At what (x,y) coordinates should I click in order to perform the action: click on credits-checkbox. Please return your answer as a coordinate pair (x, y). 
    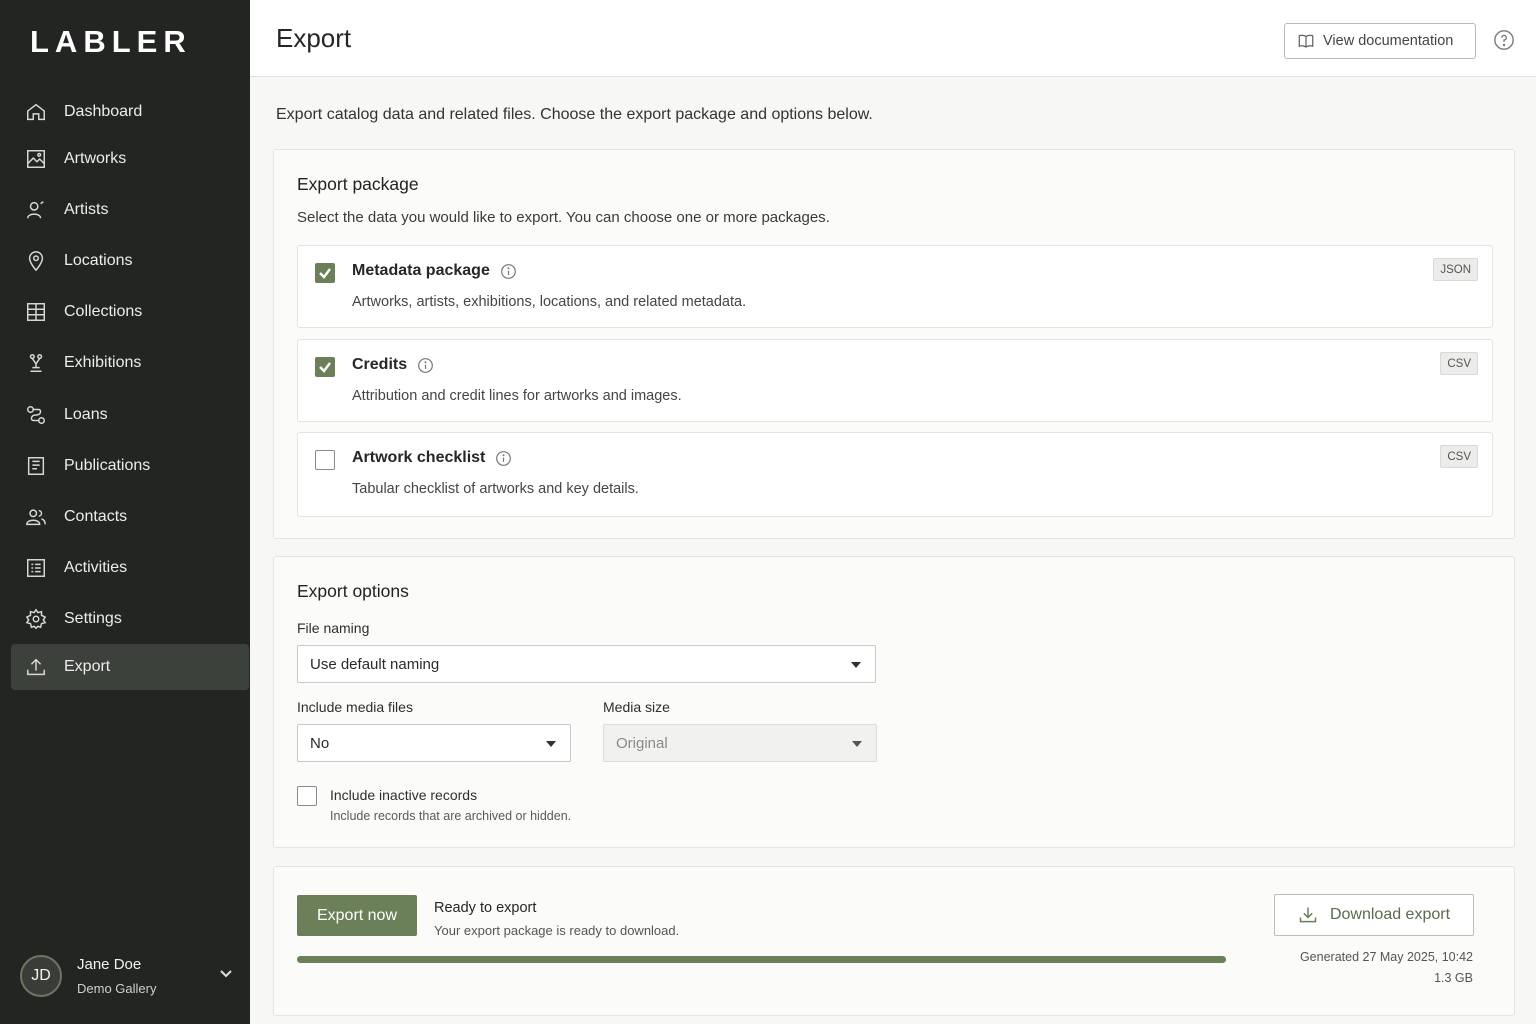
    Looking at the image, I should click on (325, 367).